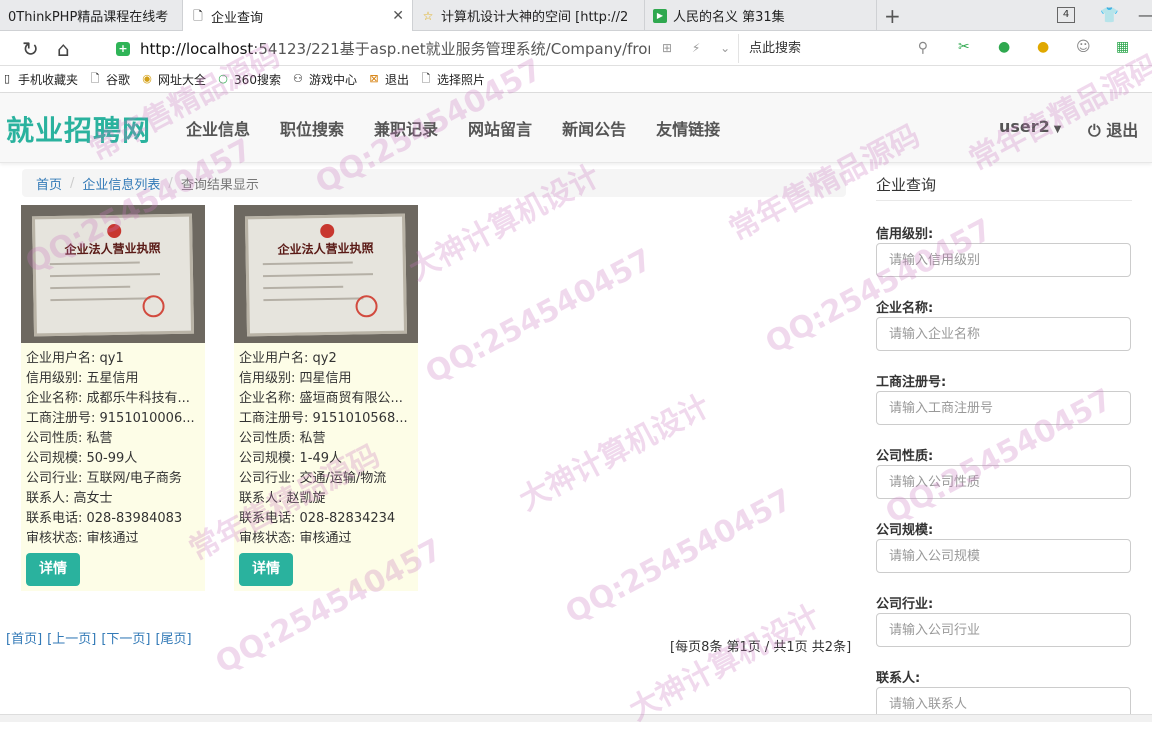  I want to click on user-name: user2, so click(1024, 126).